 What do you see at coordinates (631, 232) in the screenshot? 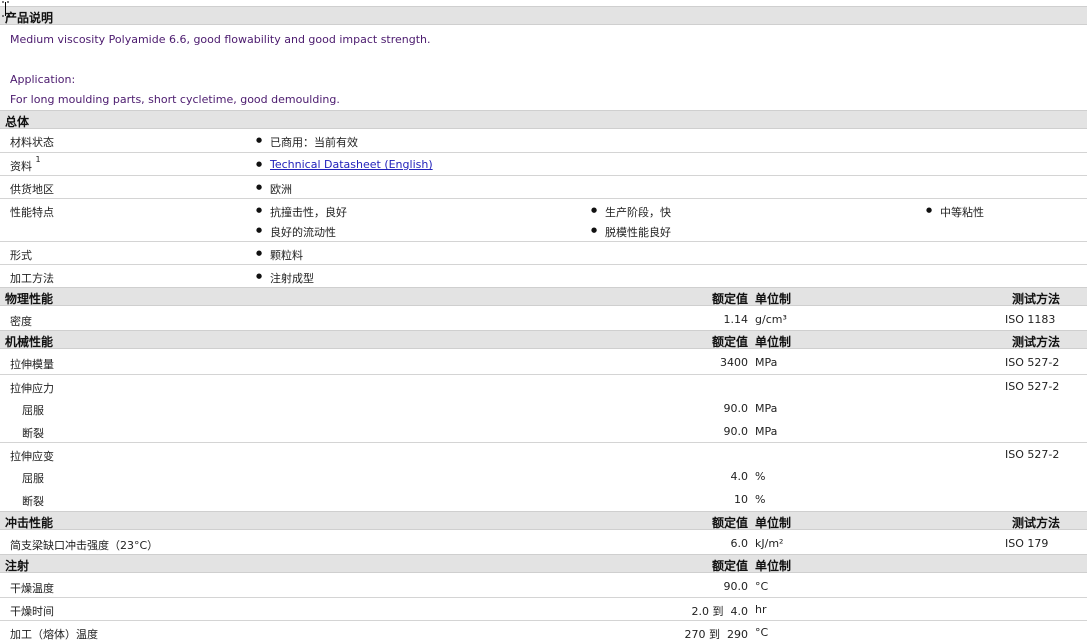
I see `feature-item: 脱模性能良好` at bounding box center [631, 232].